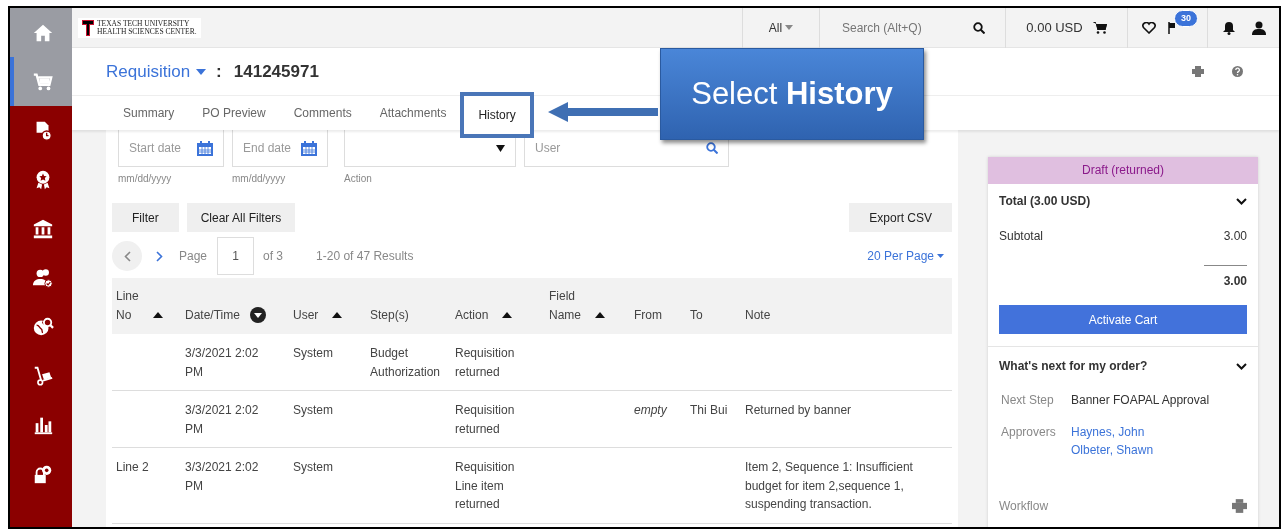 The width and height of the screenshot is (1281, 529). Describe the element at coordinates (497, 115) in the screenshot. I see `tab: History` at that location.